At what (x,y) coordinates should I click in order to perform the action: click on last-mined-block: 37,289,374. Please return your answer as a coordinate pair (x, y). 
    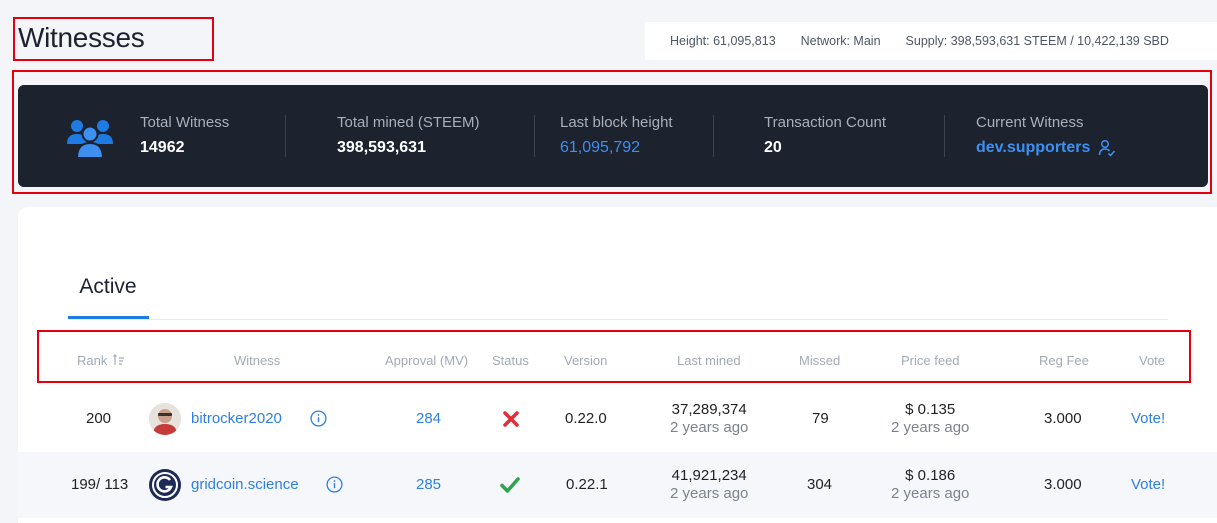
    Looking at the image, I should click on (709, 409).